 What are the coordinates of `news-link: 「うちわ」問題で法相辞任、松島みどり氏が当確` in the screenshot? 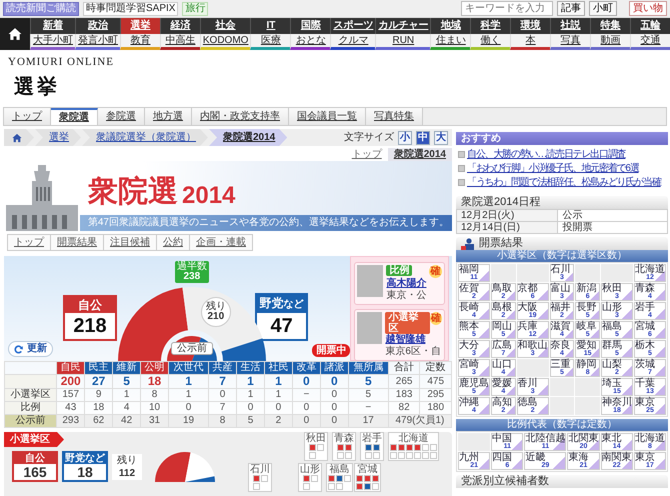 It's located at (564, 183).